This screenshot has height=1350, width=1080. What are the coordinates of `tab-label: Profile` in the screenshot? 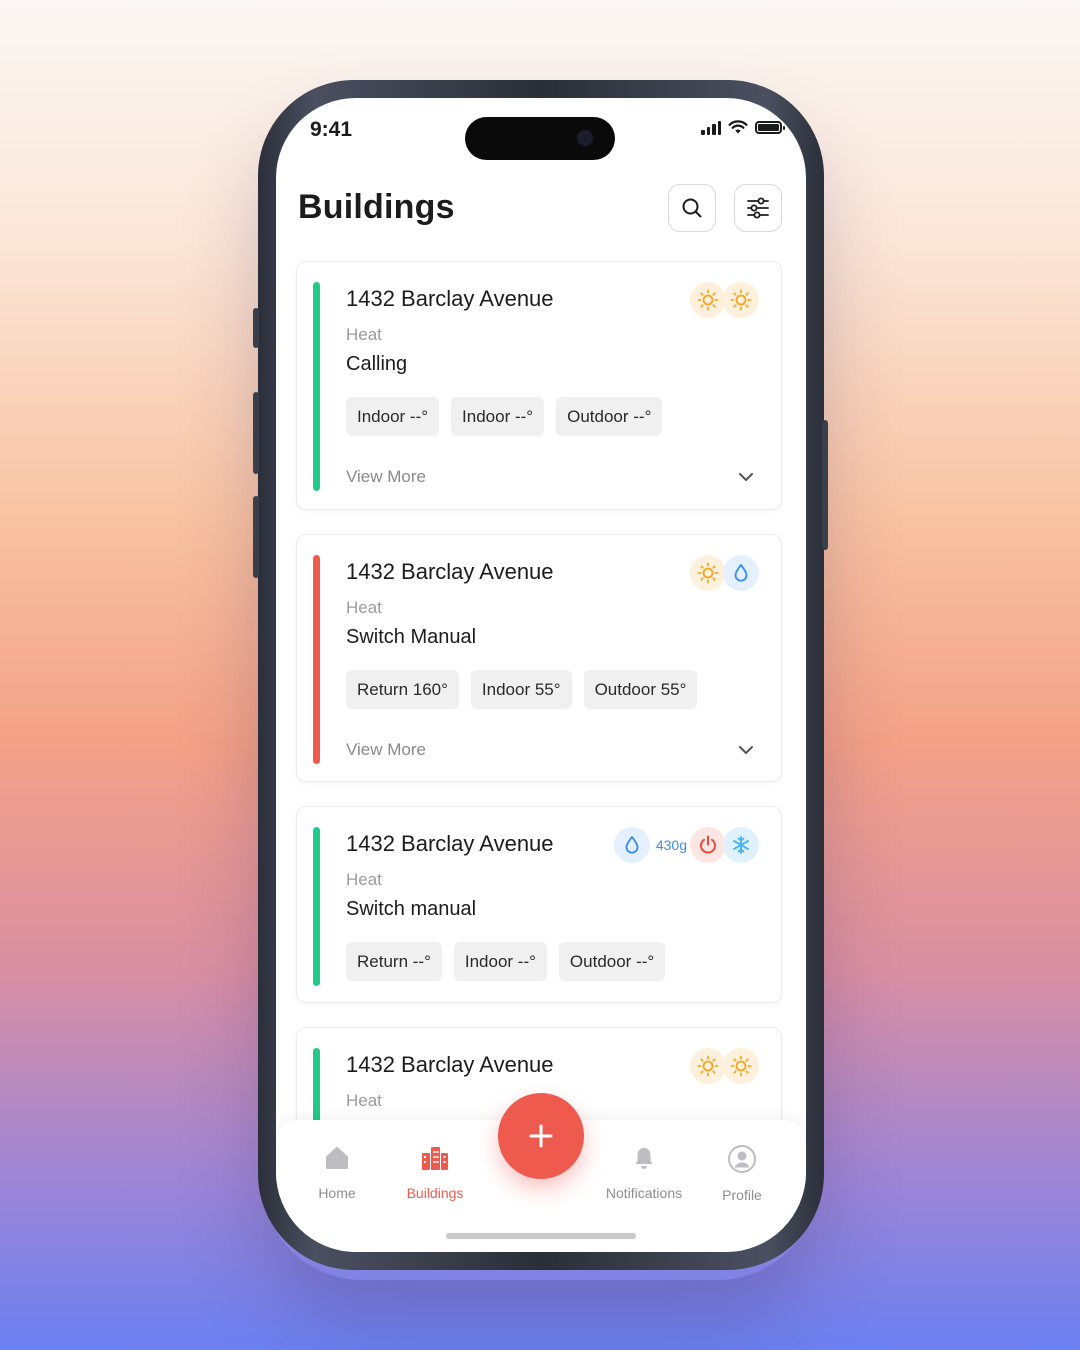 It's located at (742, 1195).